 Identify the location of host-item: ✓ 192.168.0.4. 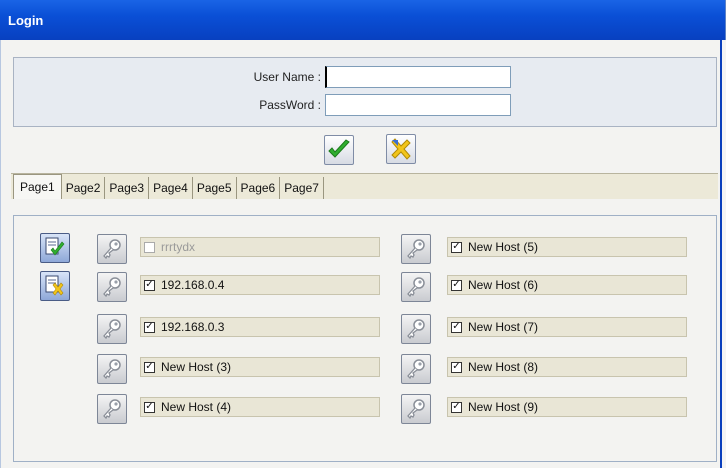
(260, 285).